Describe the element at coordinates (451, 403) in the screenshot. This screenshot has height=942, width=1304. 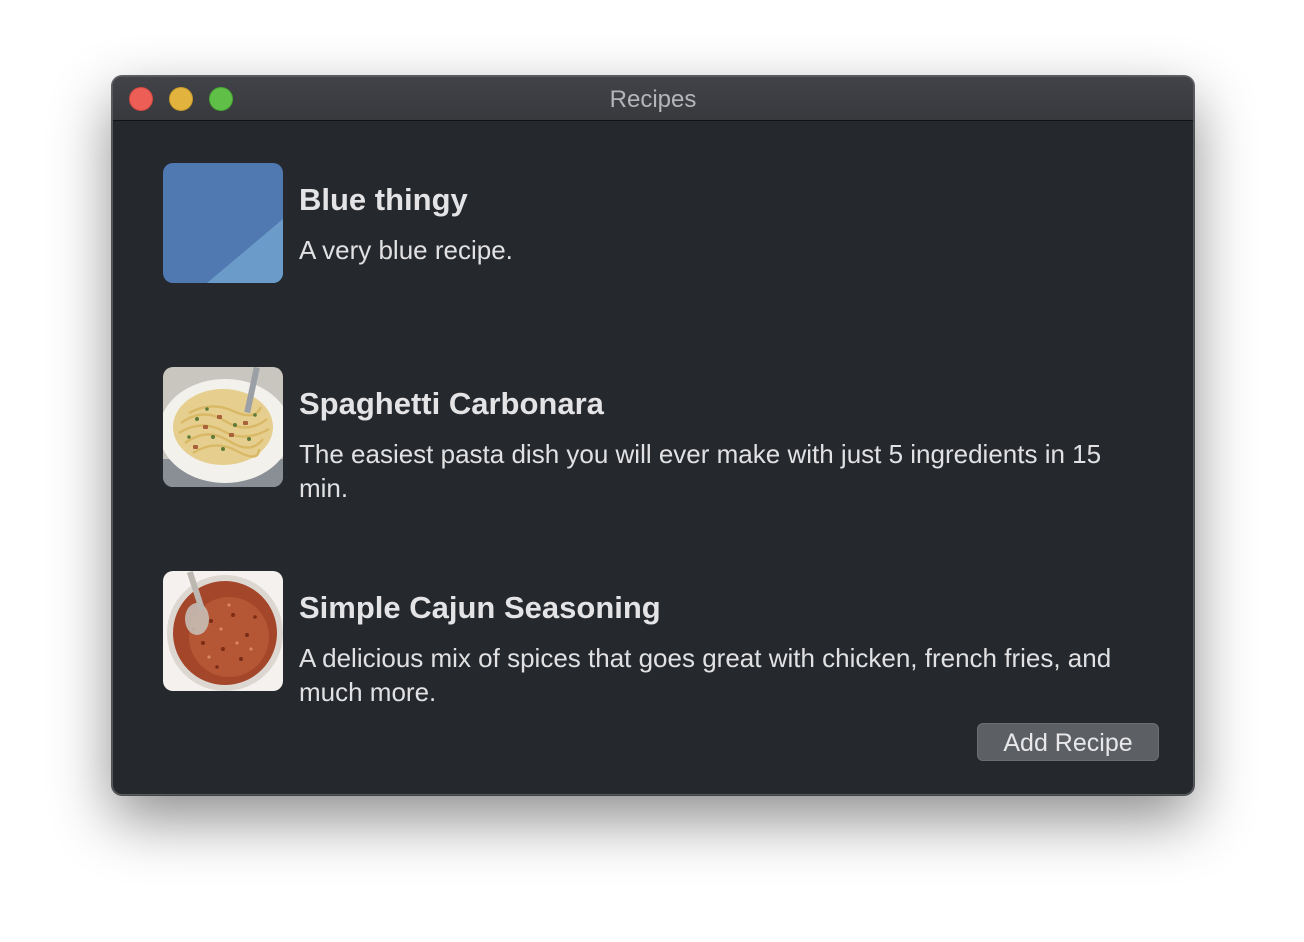
I see `recipe-title: Spaghetti Carbonara` at that location.